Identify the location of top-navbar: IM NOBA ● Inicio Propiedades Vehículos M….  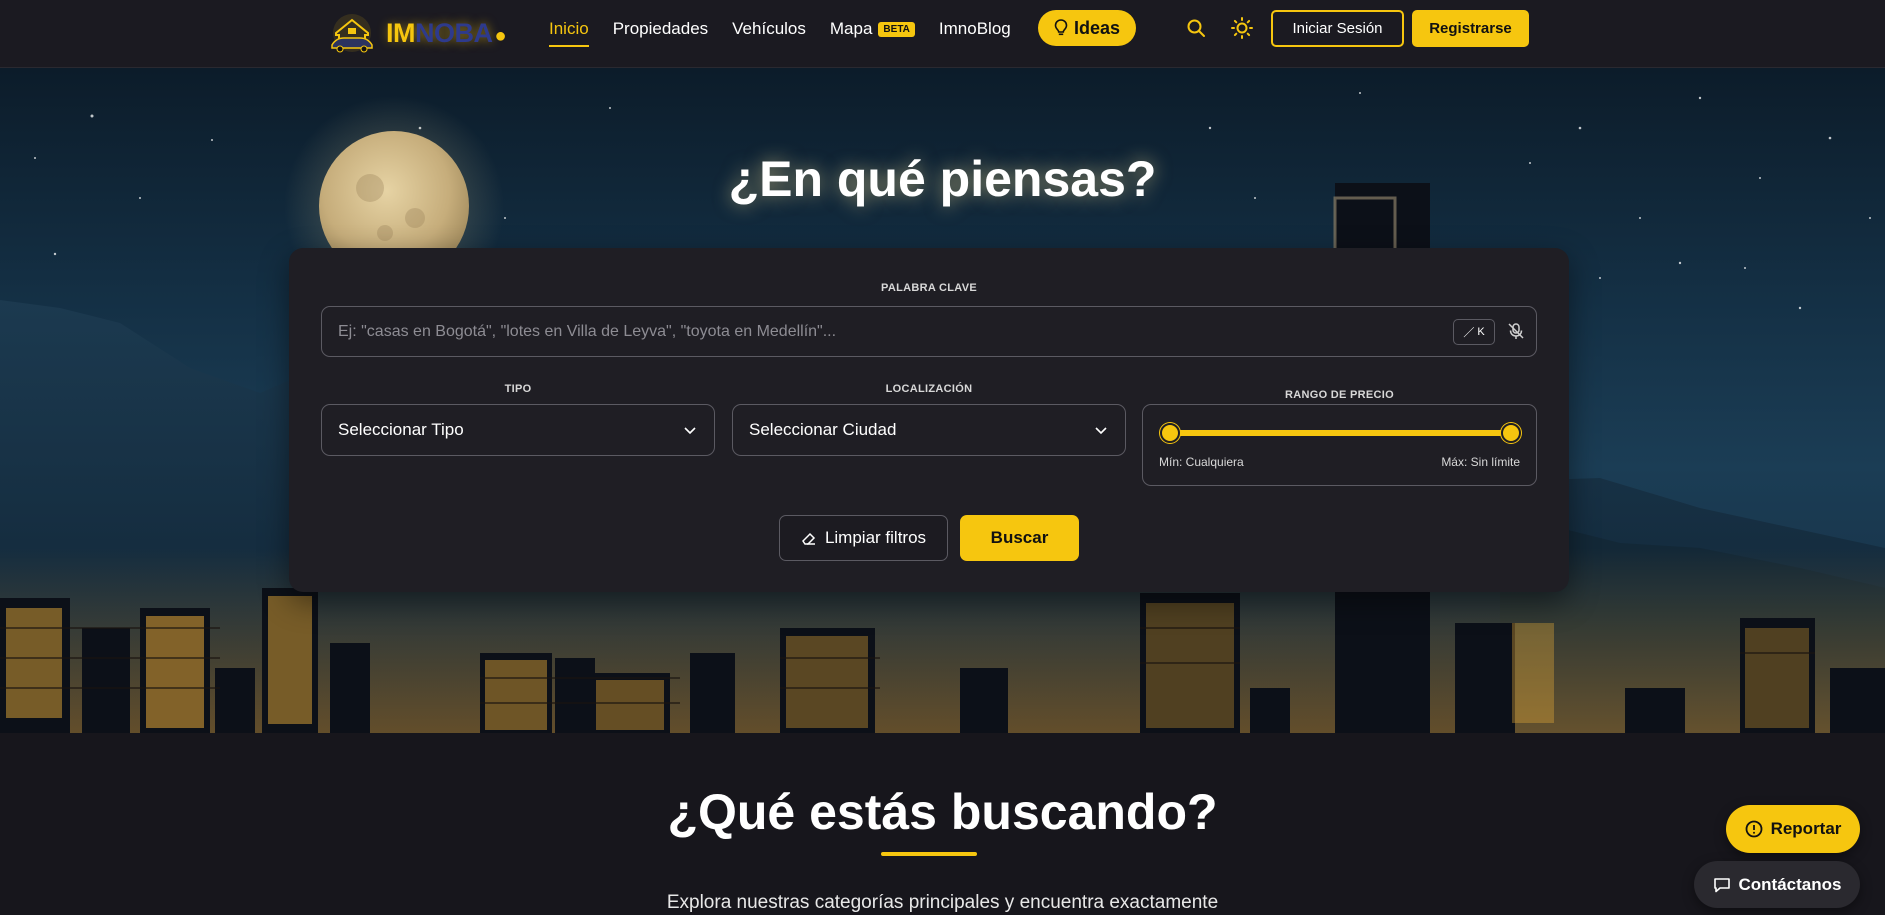
(942, 34).